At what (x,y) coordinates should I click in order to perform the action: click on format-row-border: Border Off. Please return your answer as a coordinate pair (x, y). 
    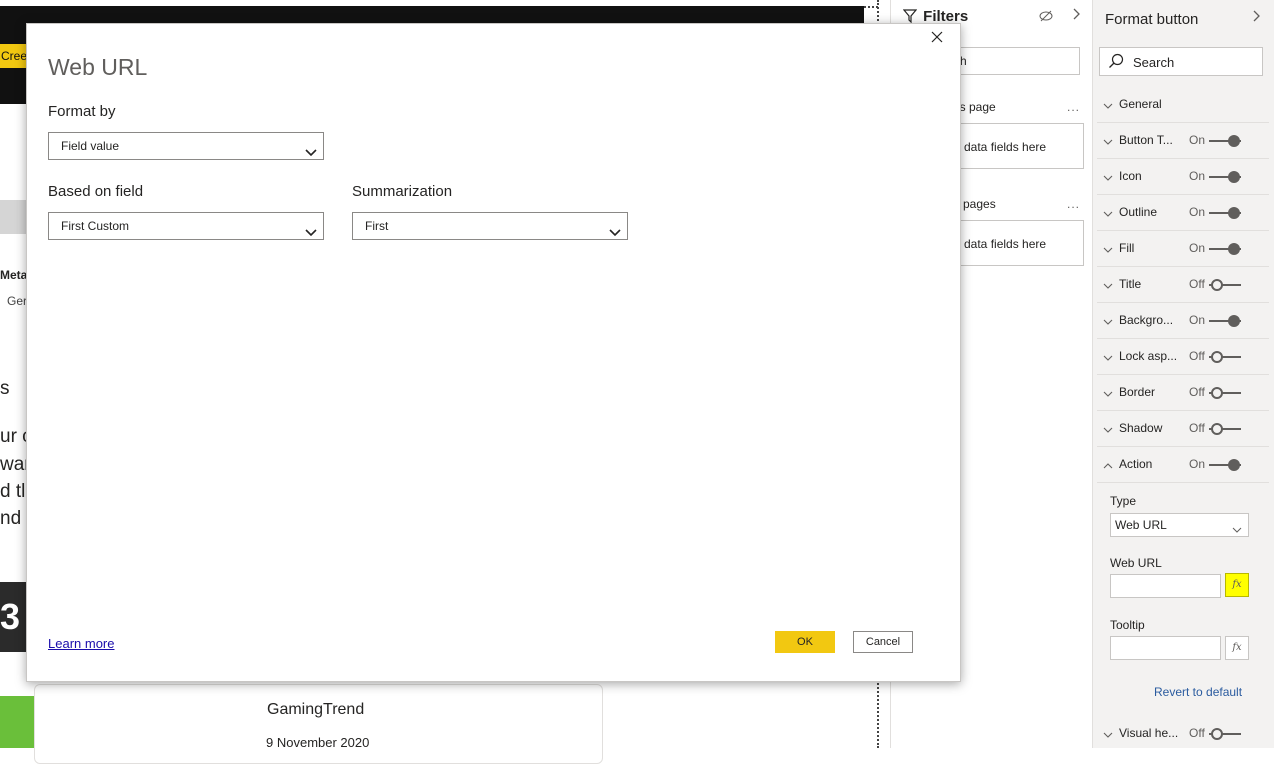
    Looking at the image, I should click on (1183, 393).